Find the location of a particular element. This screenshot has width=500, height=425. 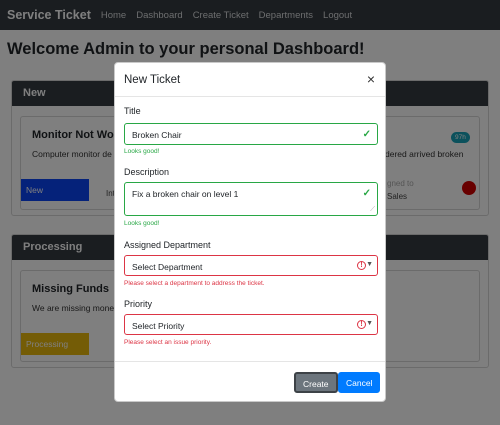

description-label: Description is located at coordinates (147, 172).